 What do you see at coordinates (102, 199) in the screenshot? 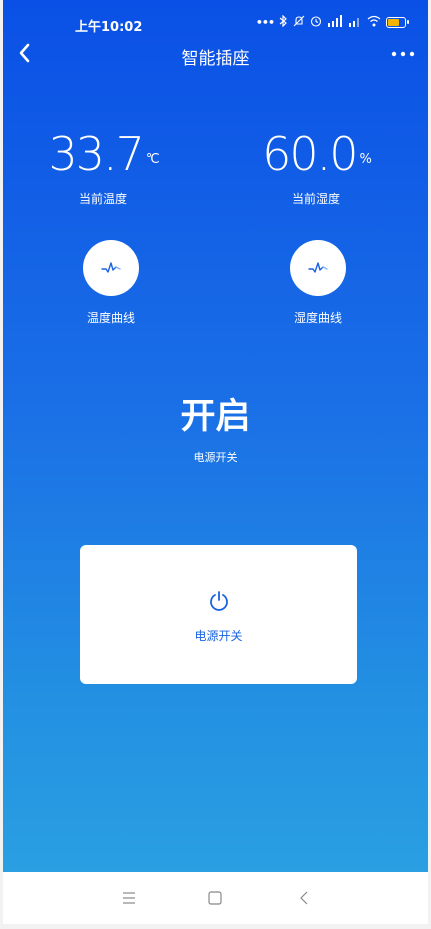
I see `temperature-label: 当前温度` at bounding box center [102, 199].